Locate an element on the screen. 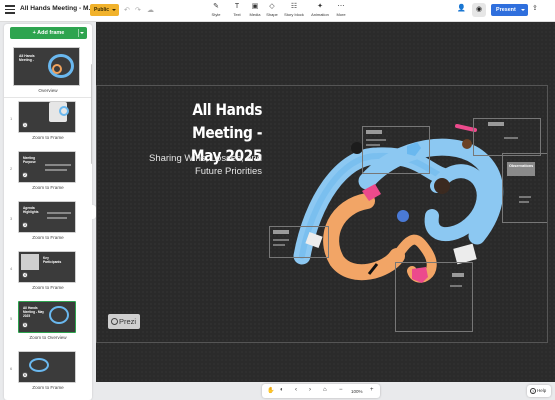 The height and width of the screenshot is (400, 555). tool-animation: ✦ Animation is located at coordinates (320, 10).